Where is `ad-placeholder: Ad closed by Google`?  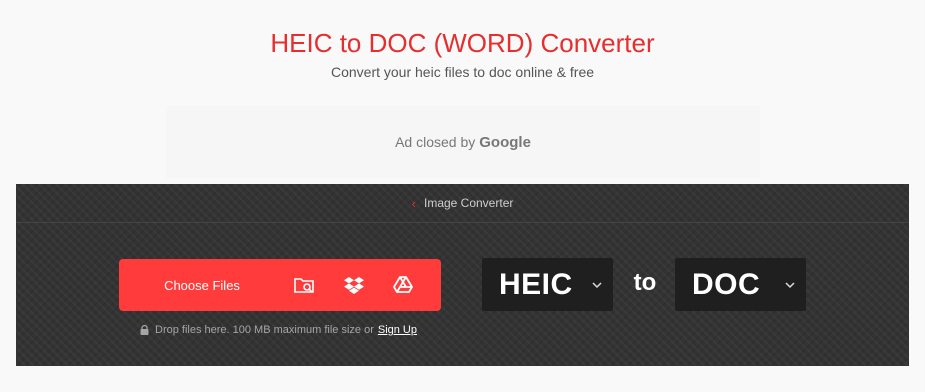 ad-placeholder: Ad closed by Google is located at coordinates (463, 142).